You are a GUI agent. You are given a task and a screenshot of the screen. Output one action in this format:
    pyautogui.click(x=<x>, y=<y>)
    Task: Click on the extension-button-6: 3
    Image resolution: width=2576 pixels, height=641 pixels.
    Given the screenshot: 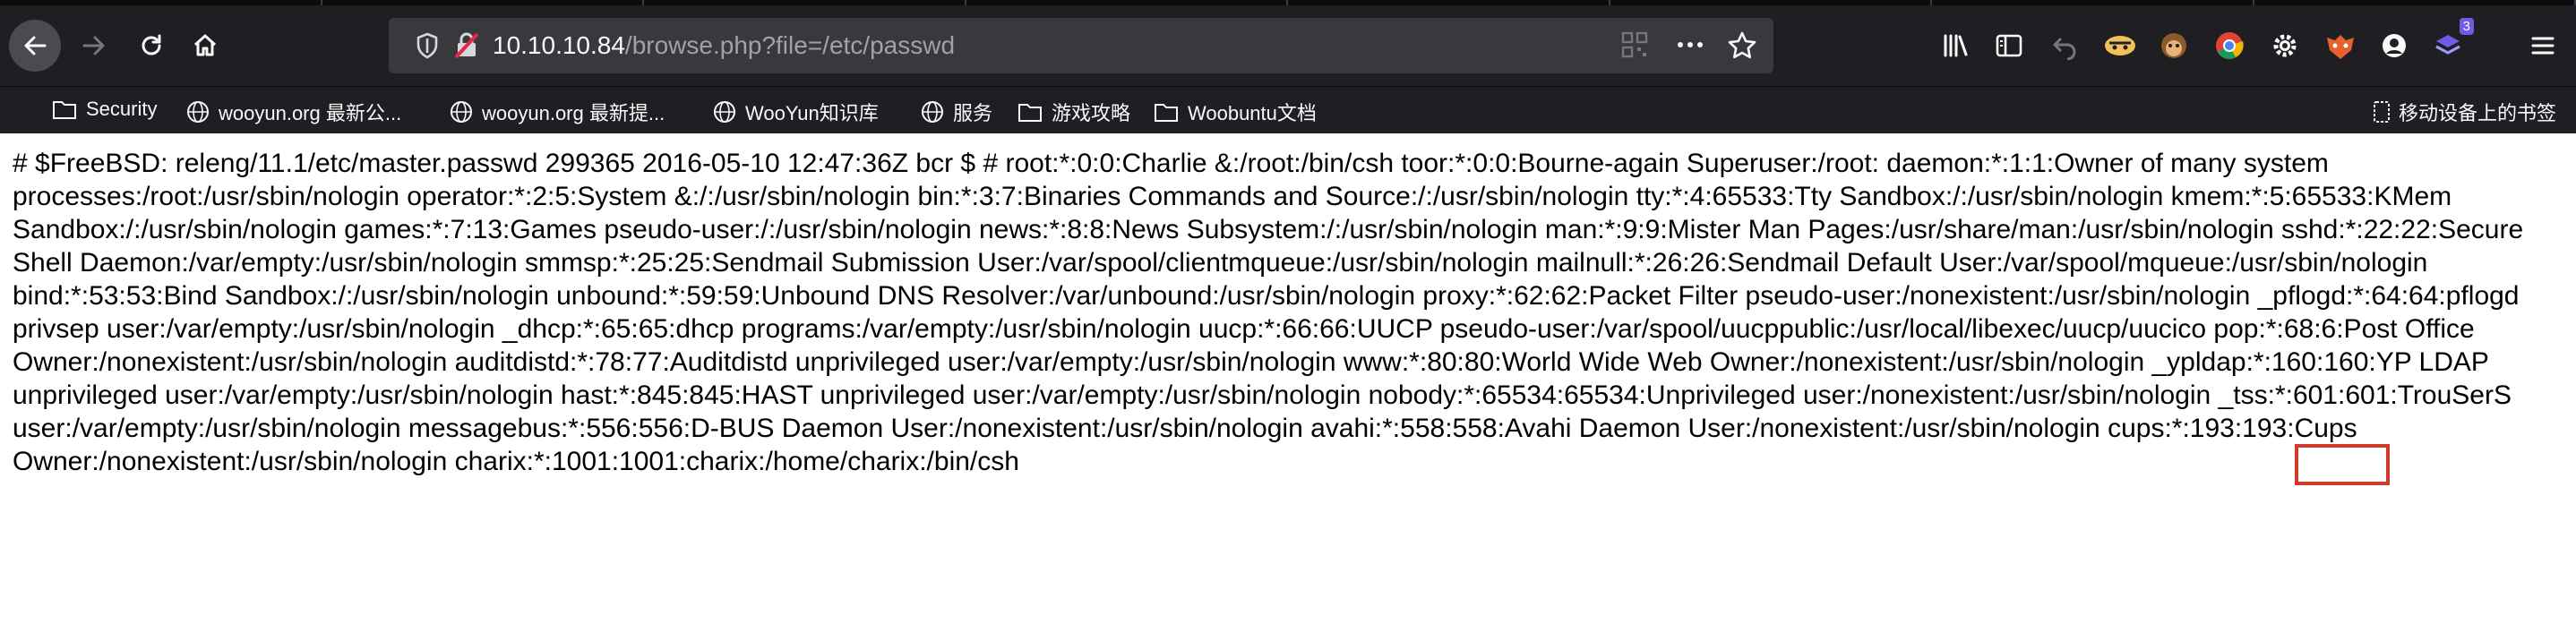 What is the action you would take?
    pyautogui.click(x=2448, y=45)
    